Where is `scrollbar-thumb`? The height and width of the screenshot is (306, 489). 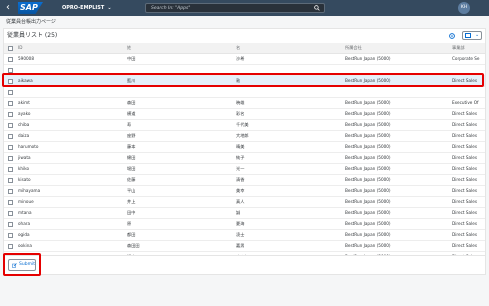
scrollbar-thumb is located at coordinates (485, 171).